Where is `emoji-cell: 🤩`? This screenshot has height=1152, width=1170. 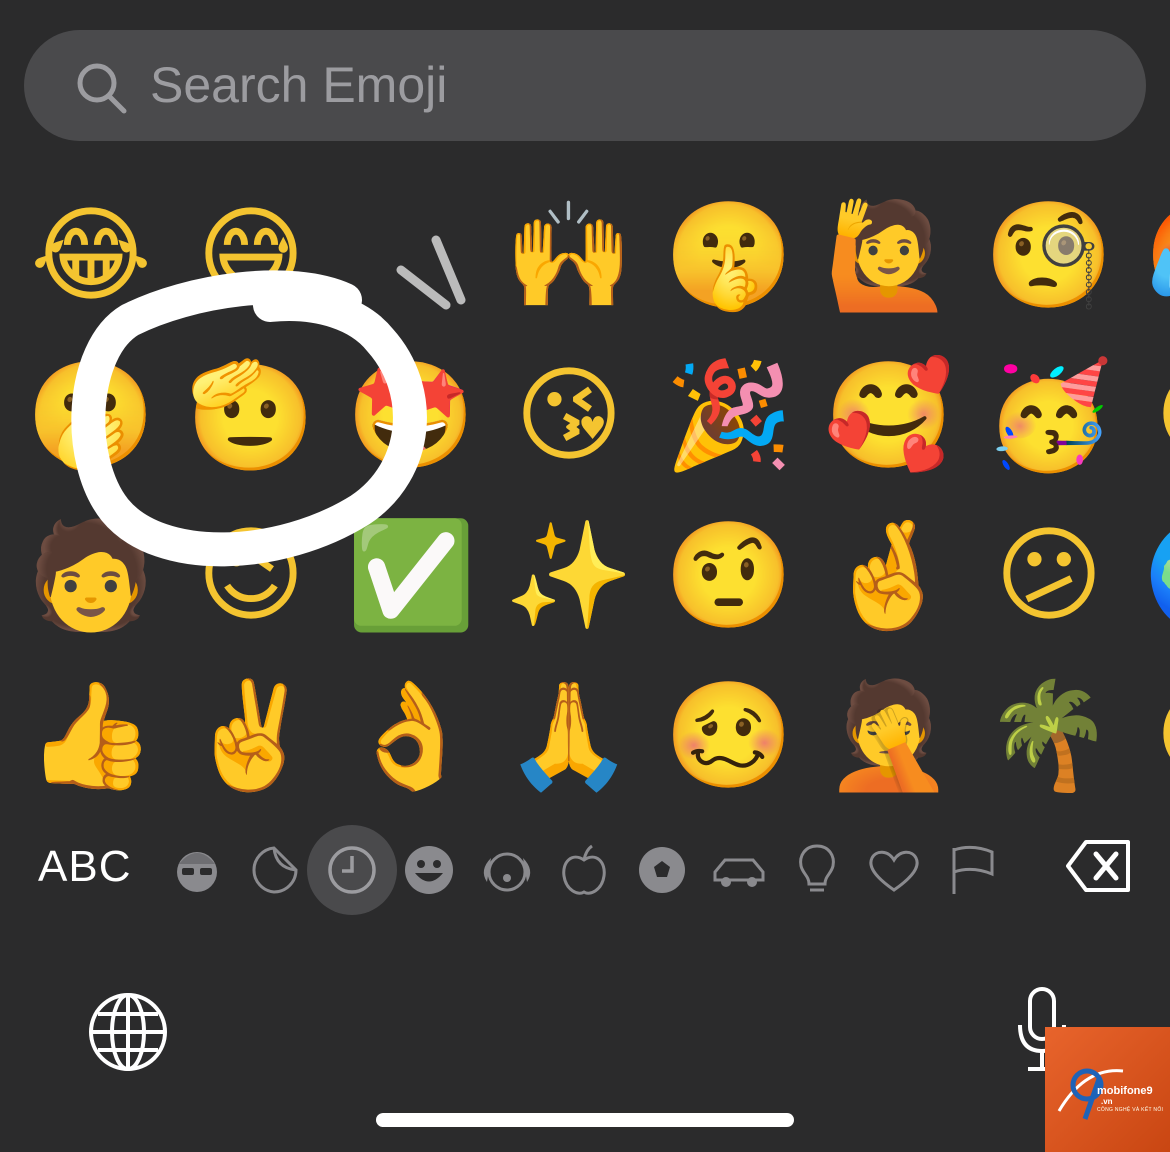 emoji-cell: 🤩 is located at coordinates (411, 415).